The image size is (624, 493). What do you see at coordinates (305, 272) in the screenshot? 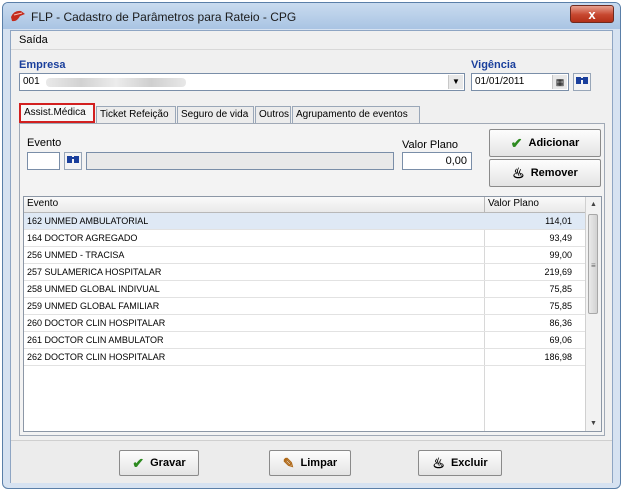
I see `table-row: 257 SULAMERICA HOSPITALAR 219,69` at bounding box center [305, 272].